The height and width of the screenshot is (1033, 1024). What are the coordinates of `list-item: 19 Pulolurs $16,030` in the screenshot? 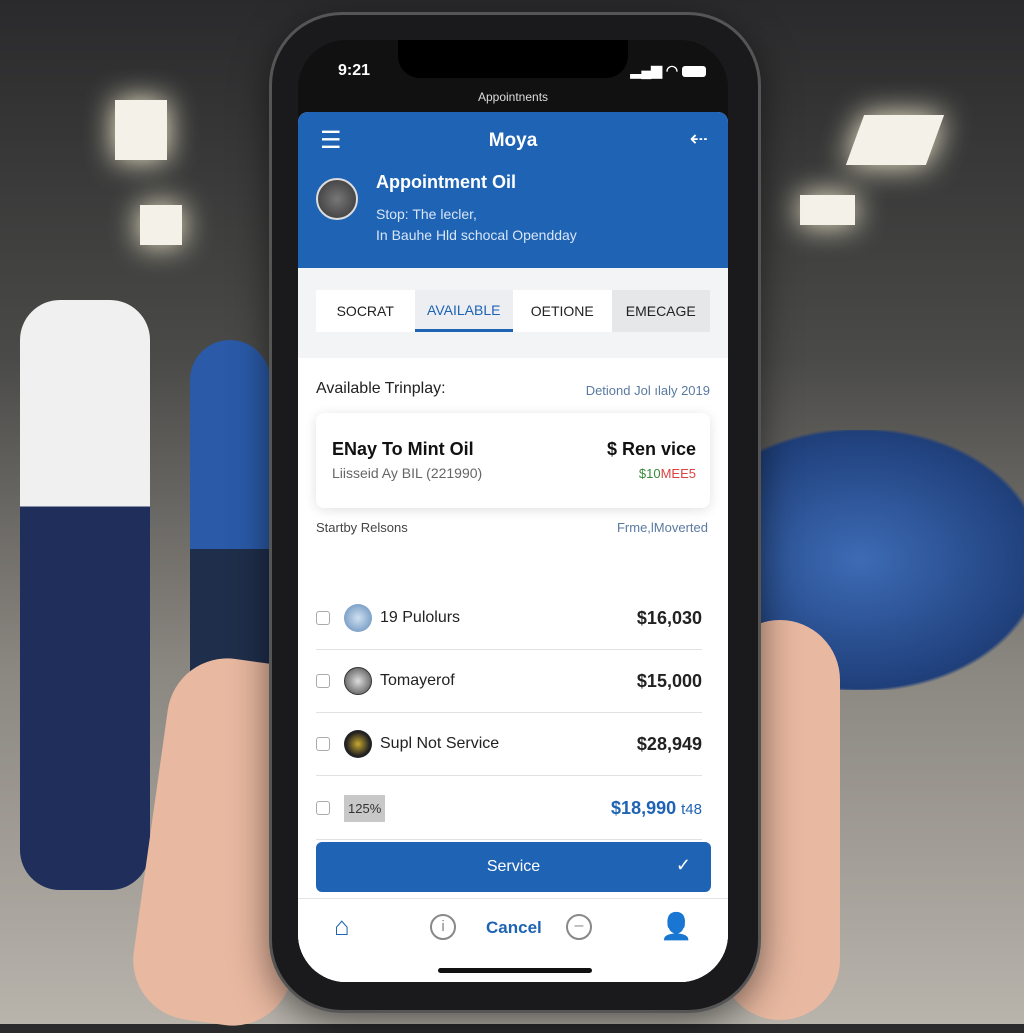 It's located at (509, 618).